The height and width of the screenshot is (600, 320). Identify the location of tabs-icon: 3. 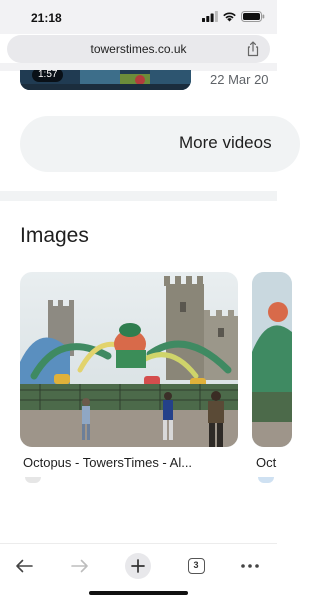
(196, 566).